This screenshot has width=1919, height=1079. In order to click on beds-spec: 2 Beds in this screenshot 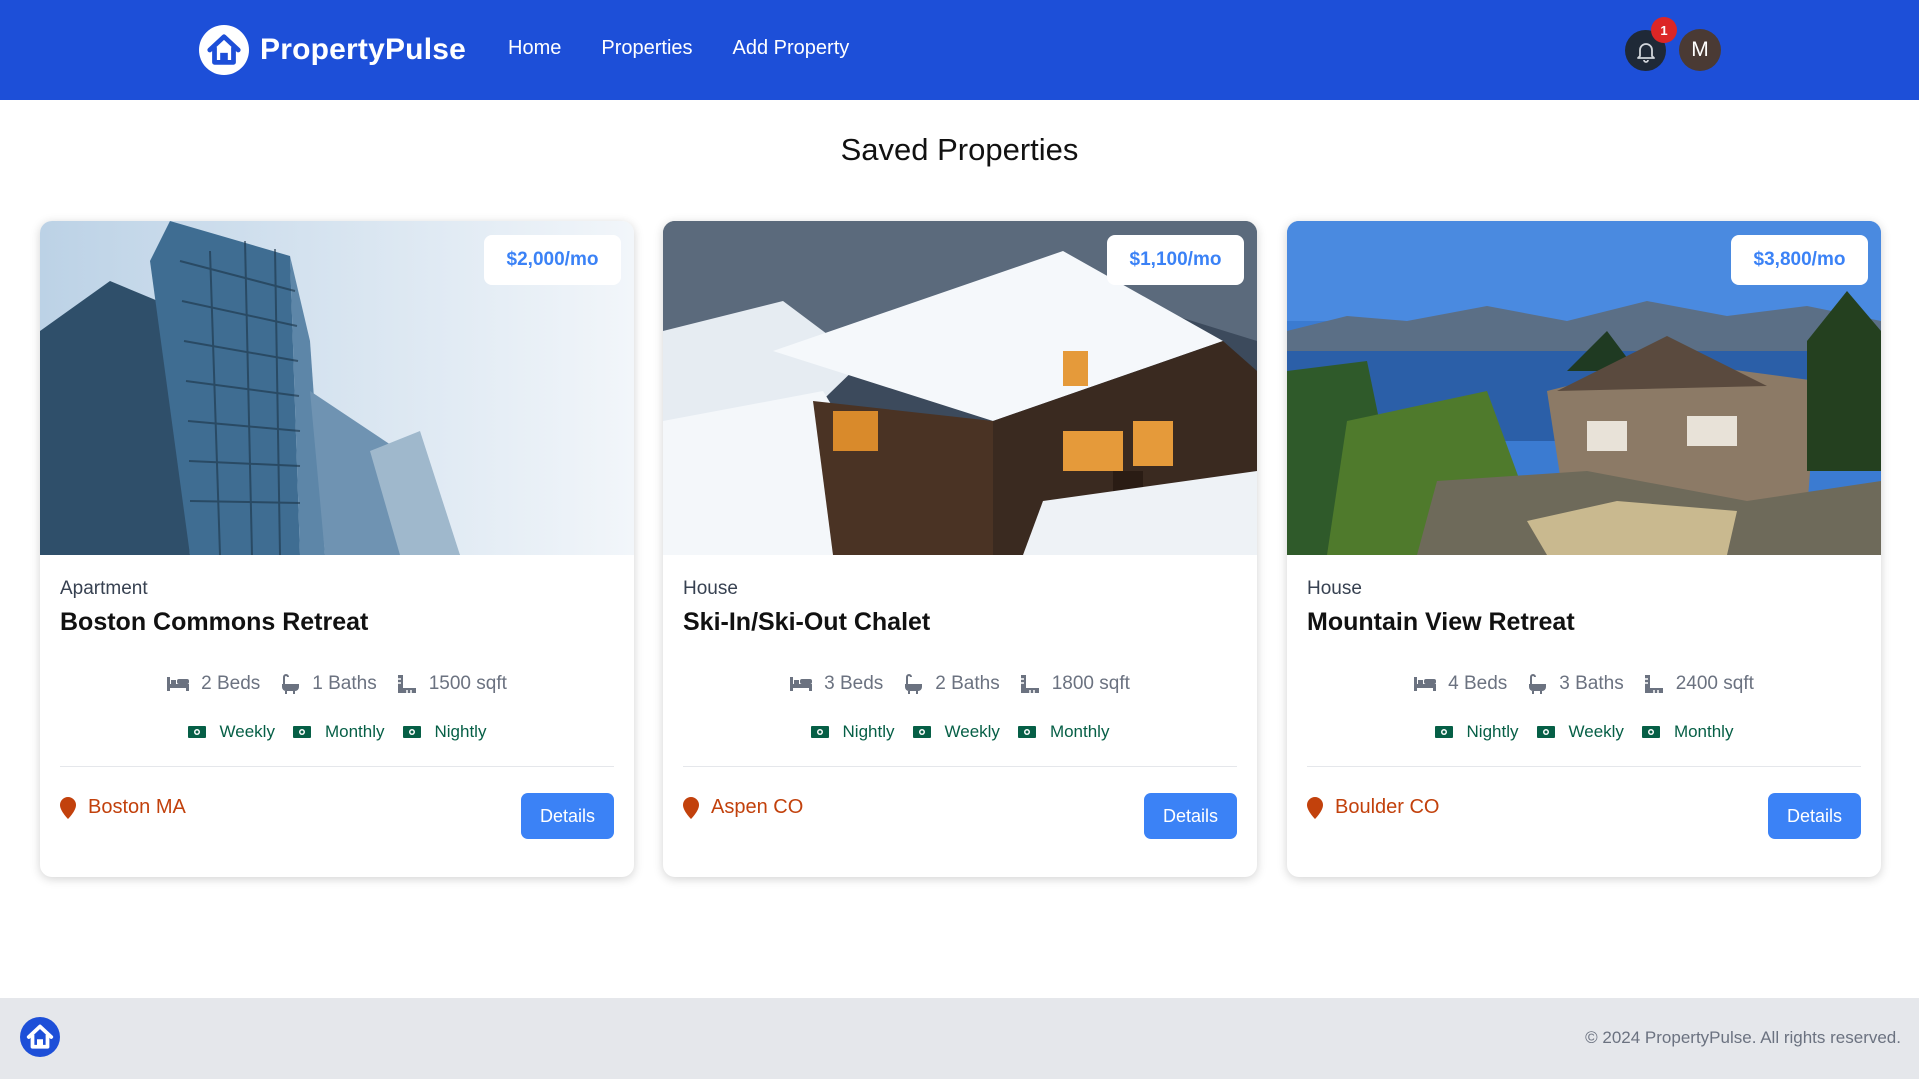, I will do `click(213, 684)`.